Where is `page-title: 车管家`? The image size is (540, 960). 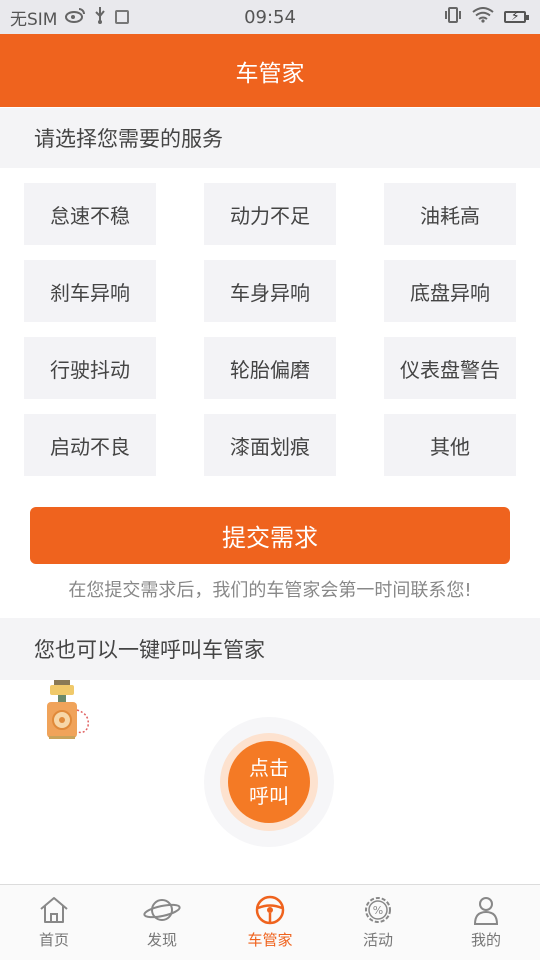 page-title: 车管家 is located at coordinates (270, 73).